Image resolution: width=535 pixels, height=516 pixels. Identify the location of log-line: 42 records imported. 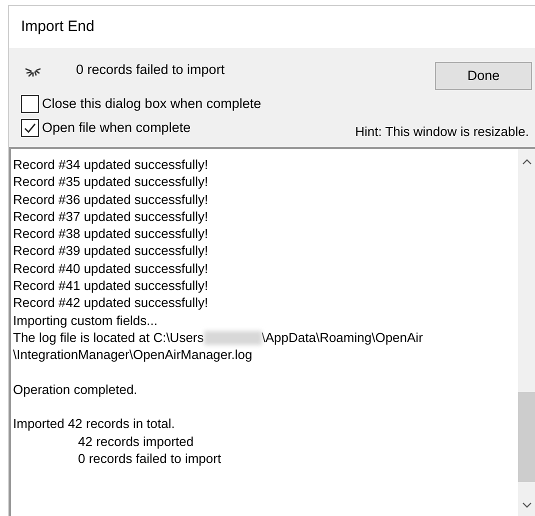
(136, 441).